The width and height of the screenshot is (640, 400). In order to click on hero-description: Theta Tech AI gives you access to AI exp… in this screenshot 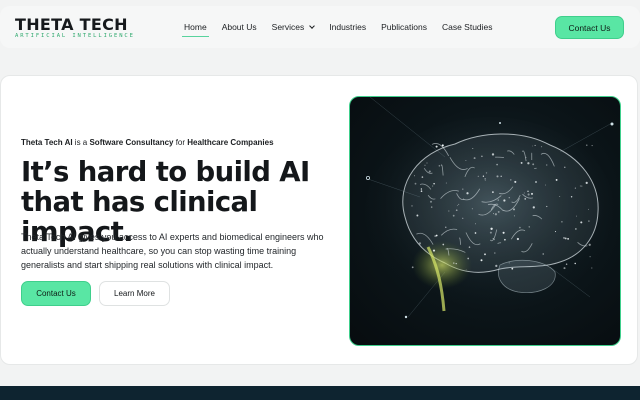, I will do `click(172, 251)`.